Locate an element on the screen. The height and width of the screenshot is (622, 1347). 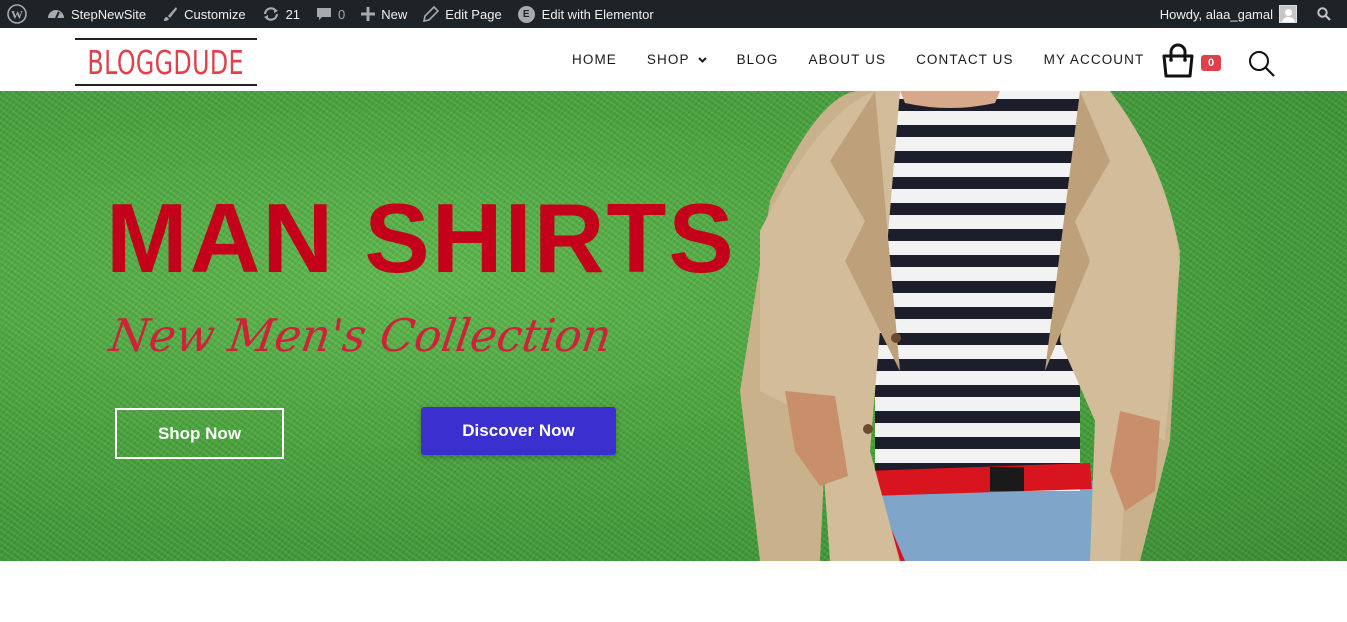
updates-icon is located at coordinates (270, 14).